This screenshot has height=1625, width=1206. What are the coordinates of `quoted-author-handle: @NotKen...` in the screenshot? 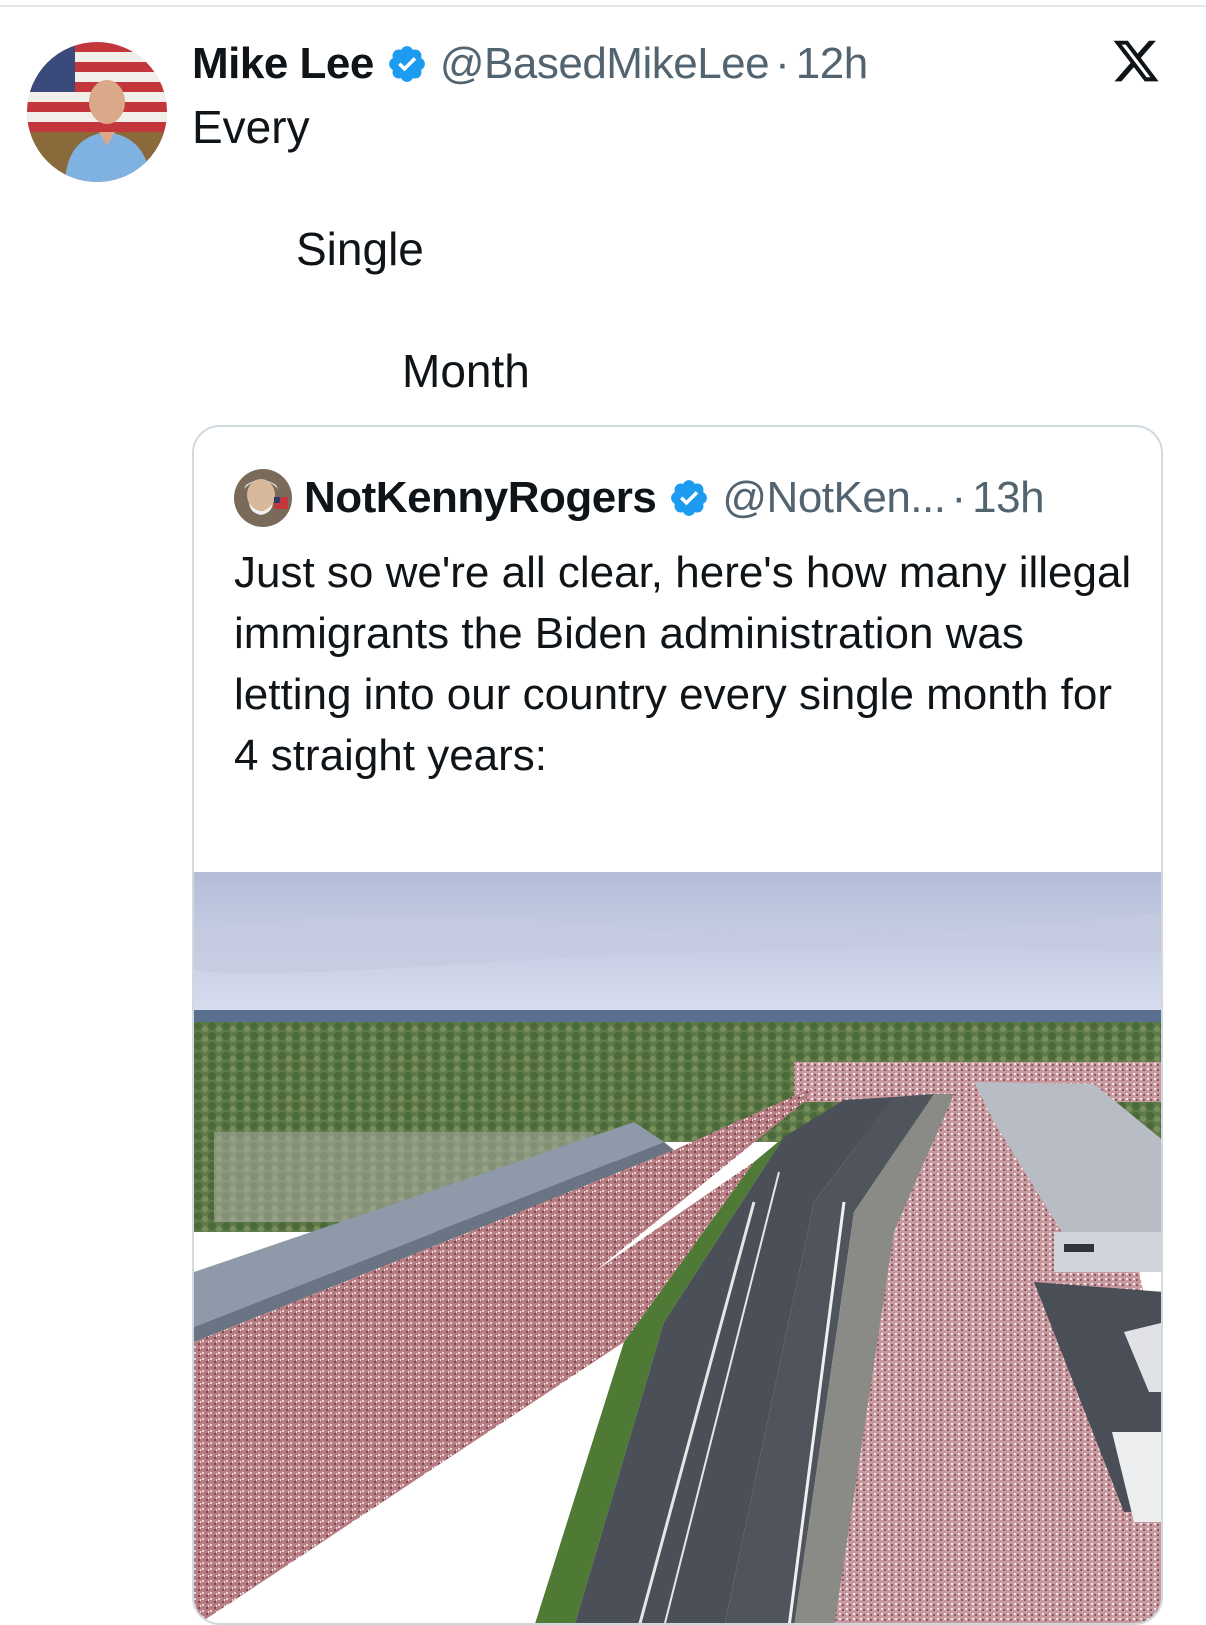 It's located at (834, 498).